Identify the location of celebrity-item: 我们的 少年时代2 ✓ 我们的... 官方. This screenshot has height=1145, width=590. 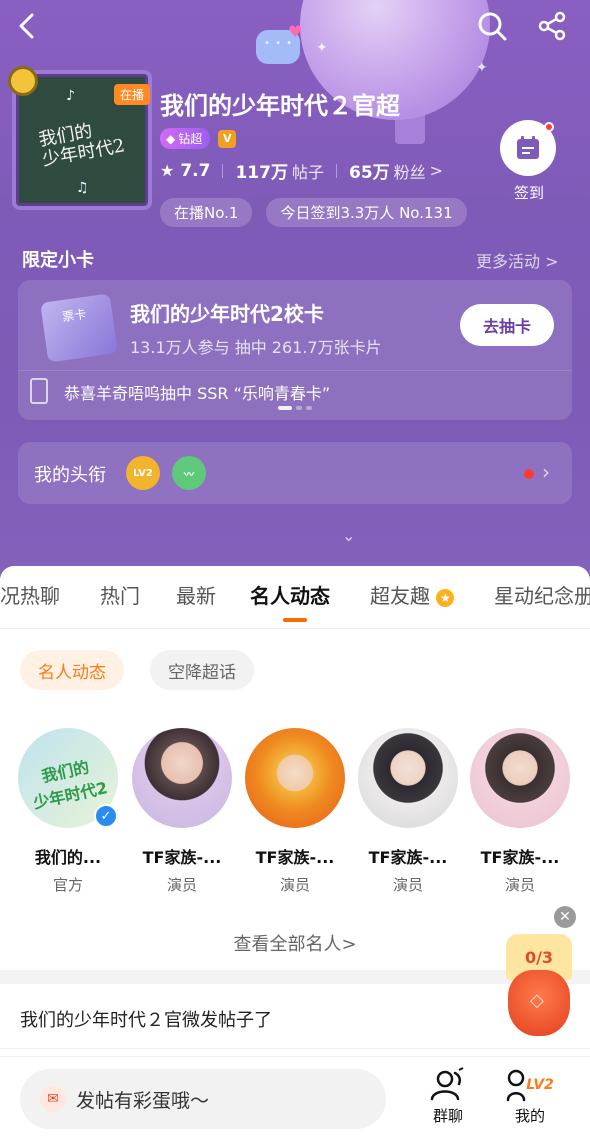
(68, 811).